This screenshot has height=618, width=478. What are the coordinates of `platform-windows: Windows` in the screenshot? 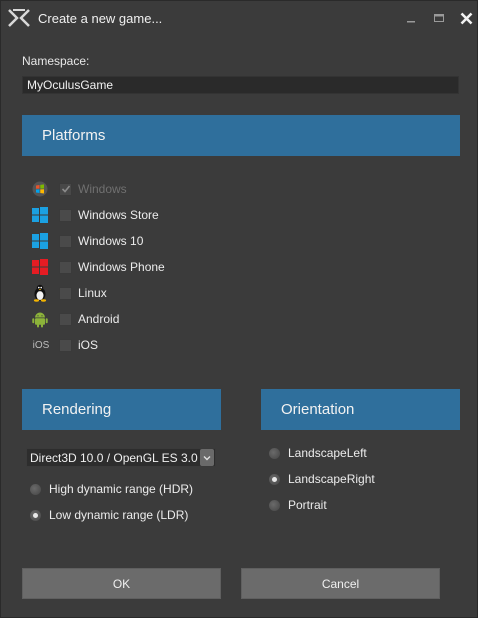 It's located at (79, 189).